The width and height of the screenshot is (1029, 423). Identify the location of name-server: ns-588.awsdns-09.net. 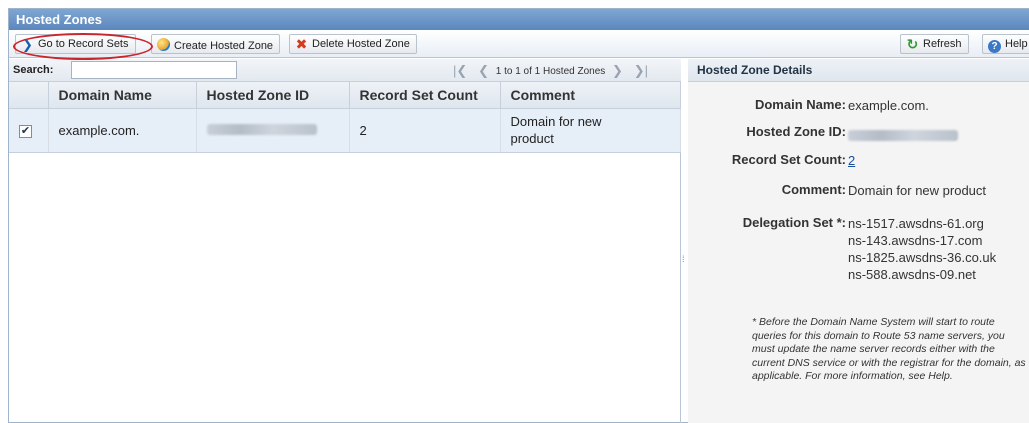
(912, 274).